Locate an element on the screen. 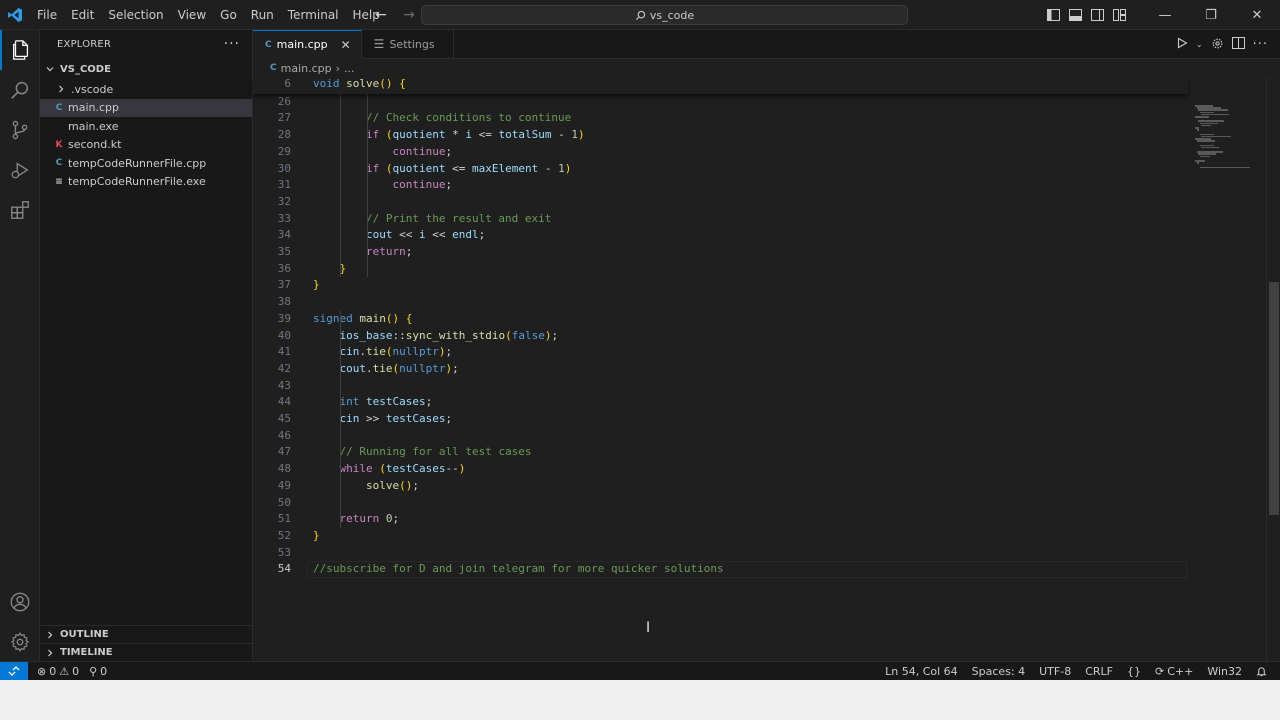 Image resolution: width=1280 pixels, height=720 pixels. search-icon is located at coordinates (20, 90).